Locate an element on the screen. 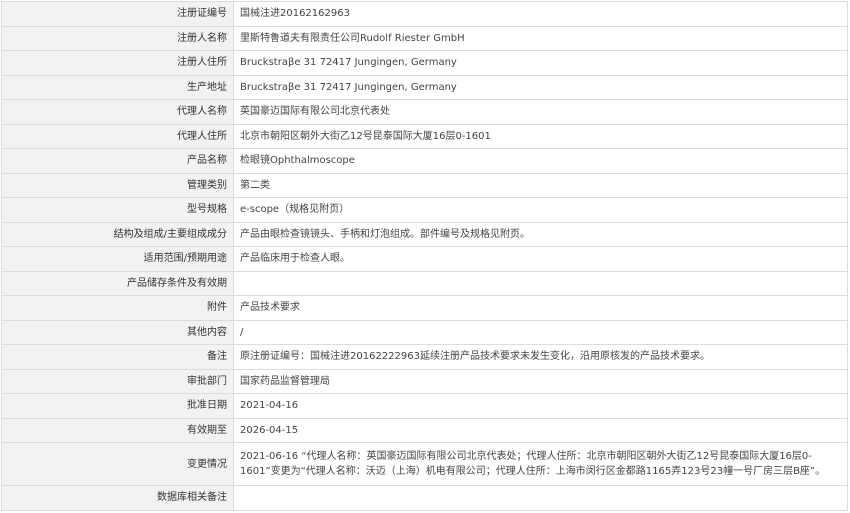  row-model-spec: 型号规格 e-scope（规格见附页） is located at coordinates (424, 210).